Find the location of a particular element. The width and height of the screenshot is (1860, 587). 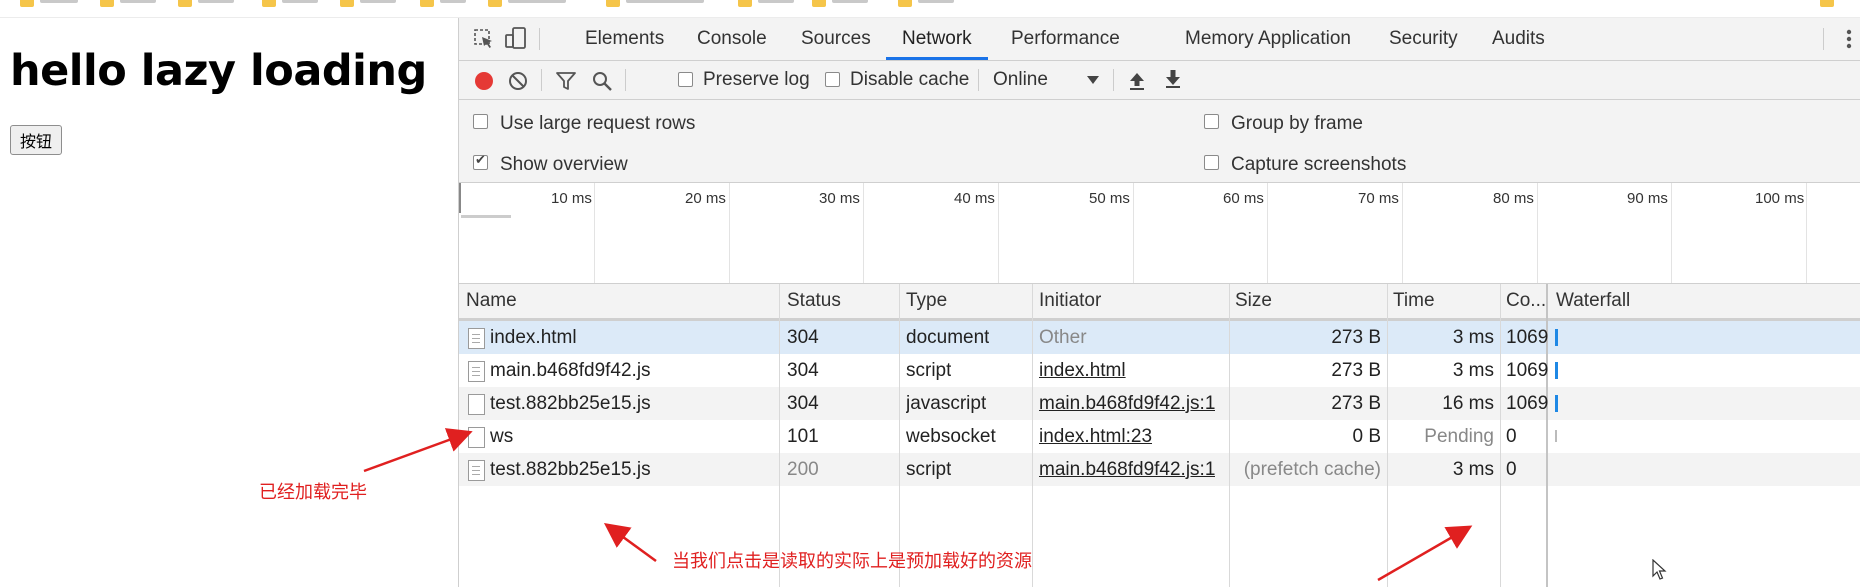

overview-tick-label: 90 ms is located at coordinates (1647, 198).